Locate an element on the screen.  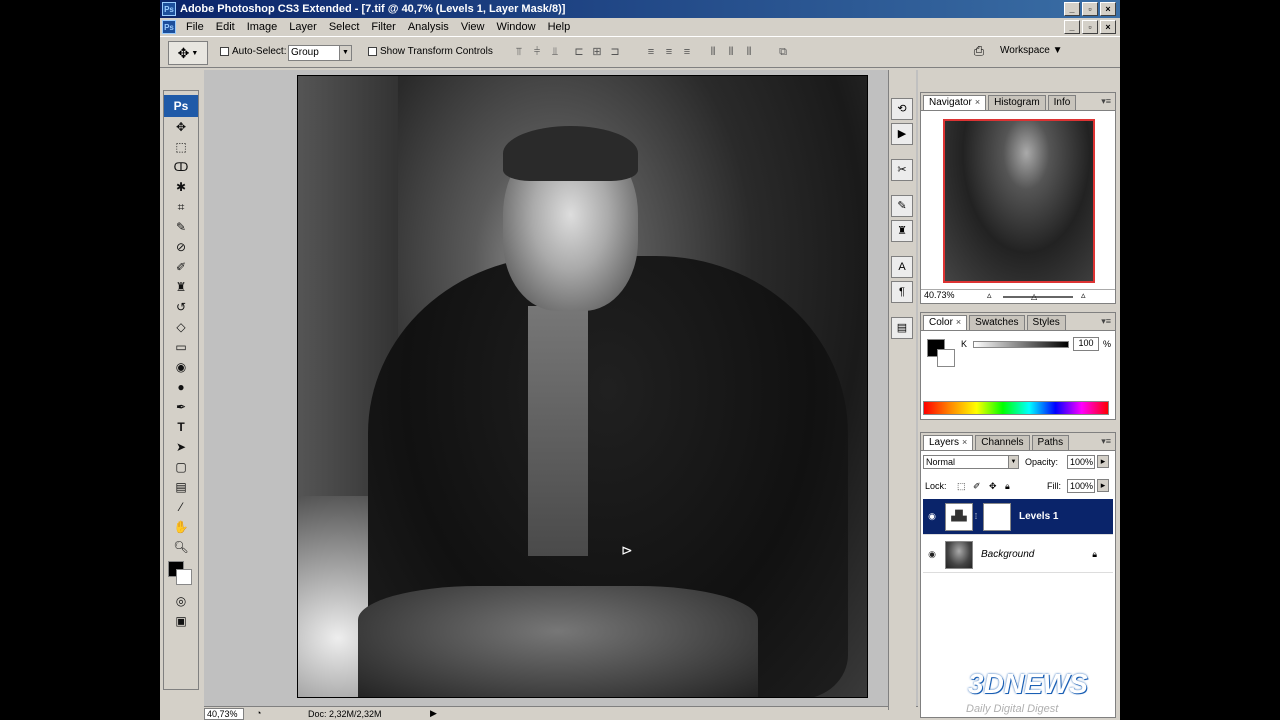
auto-align-icon: ⧉ is located at coordinates (783, 52).